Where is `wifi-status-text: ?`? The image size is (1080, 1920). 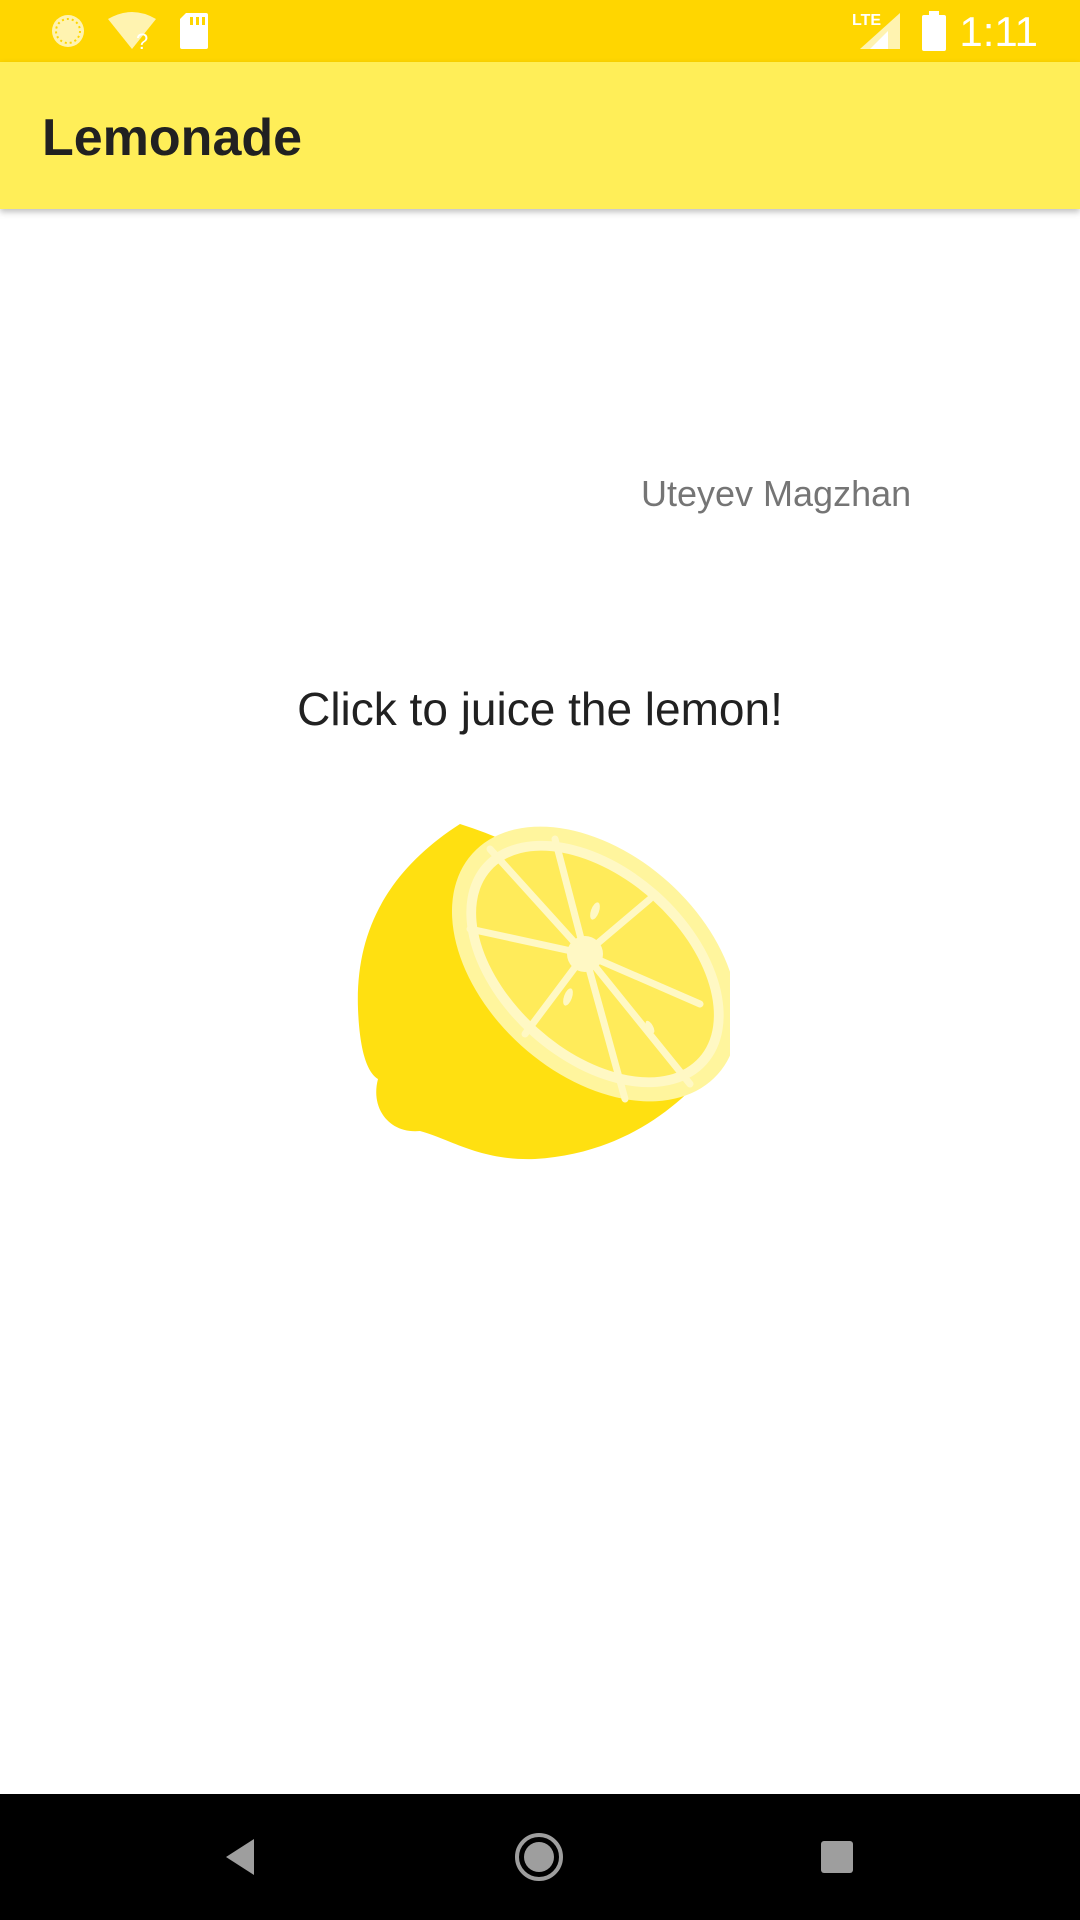
wifi-status-text: ? is located at coordinates (142, 40).